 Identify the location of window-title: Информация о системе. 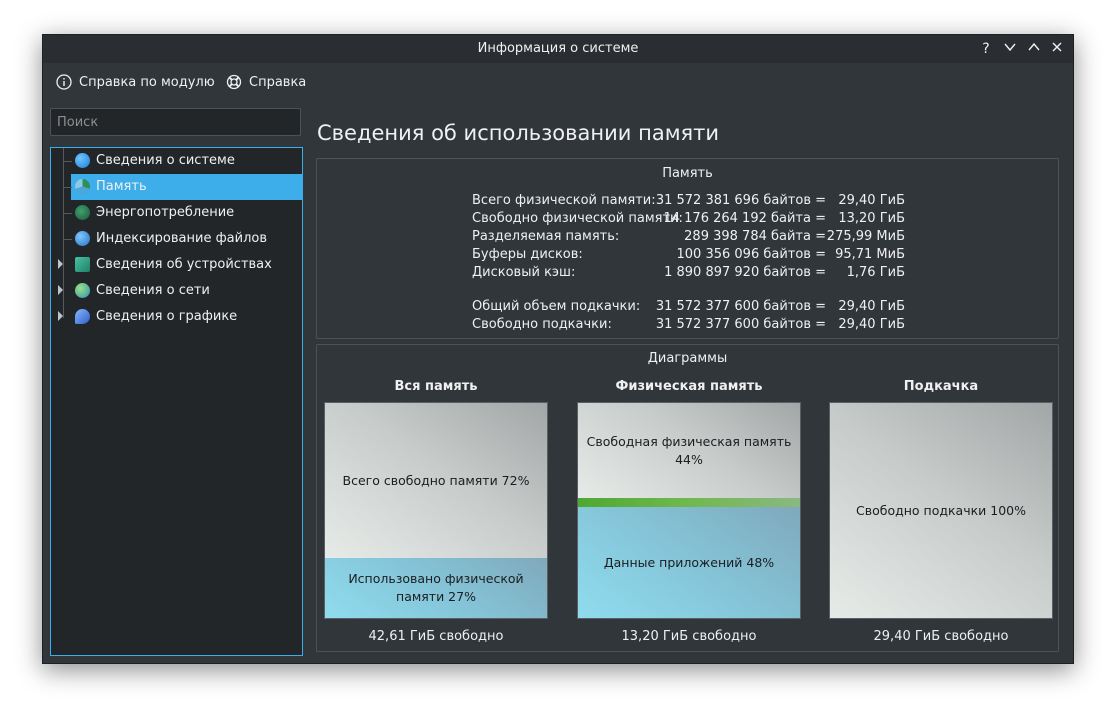
(558, 48).